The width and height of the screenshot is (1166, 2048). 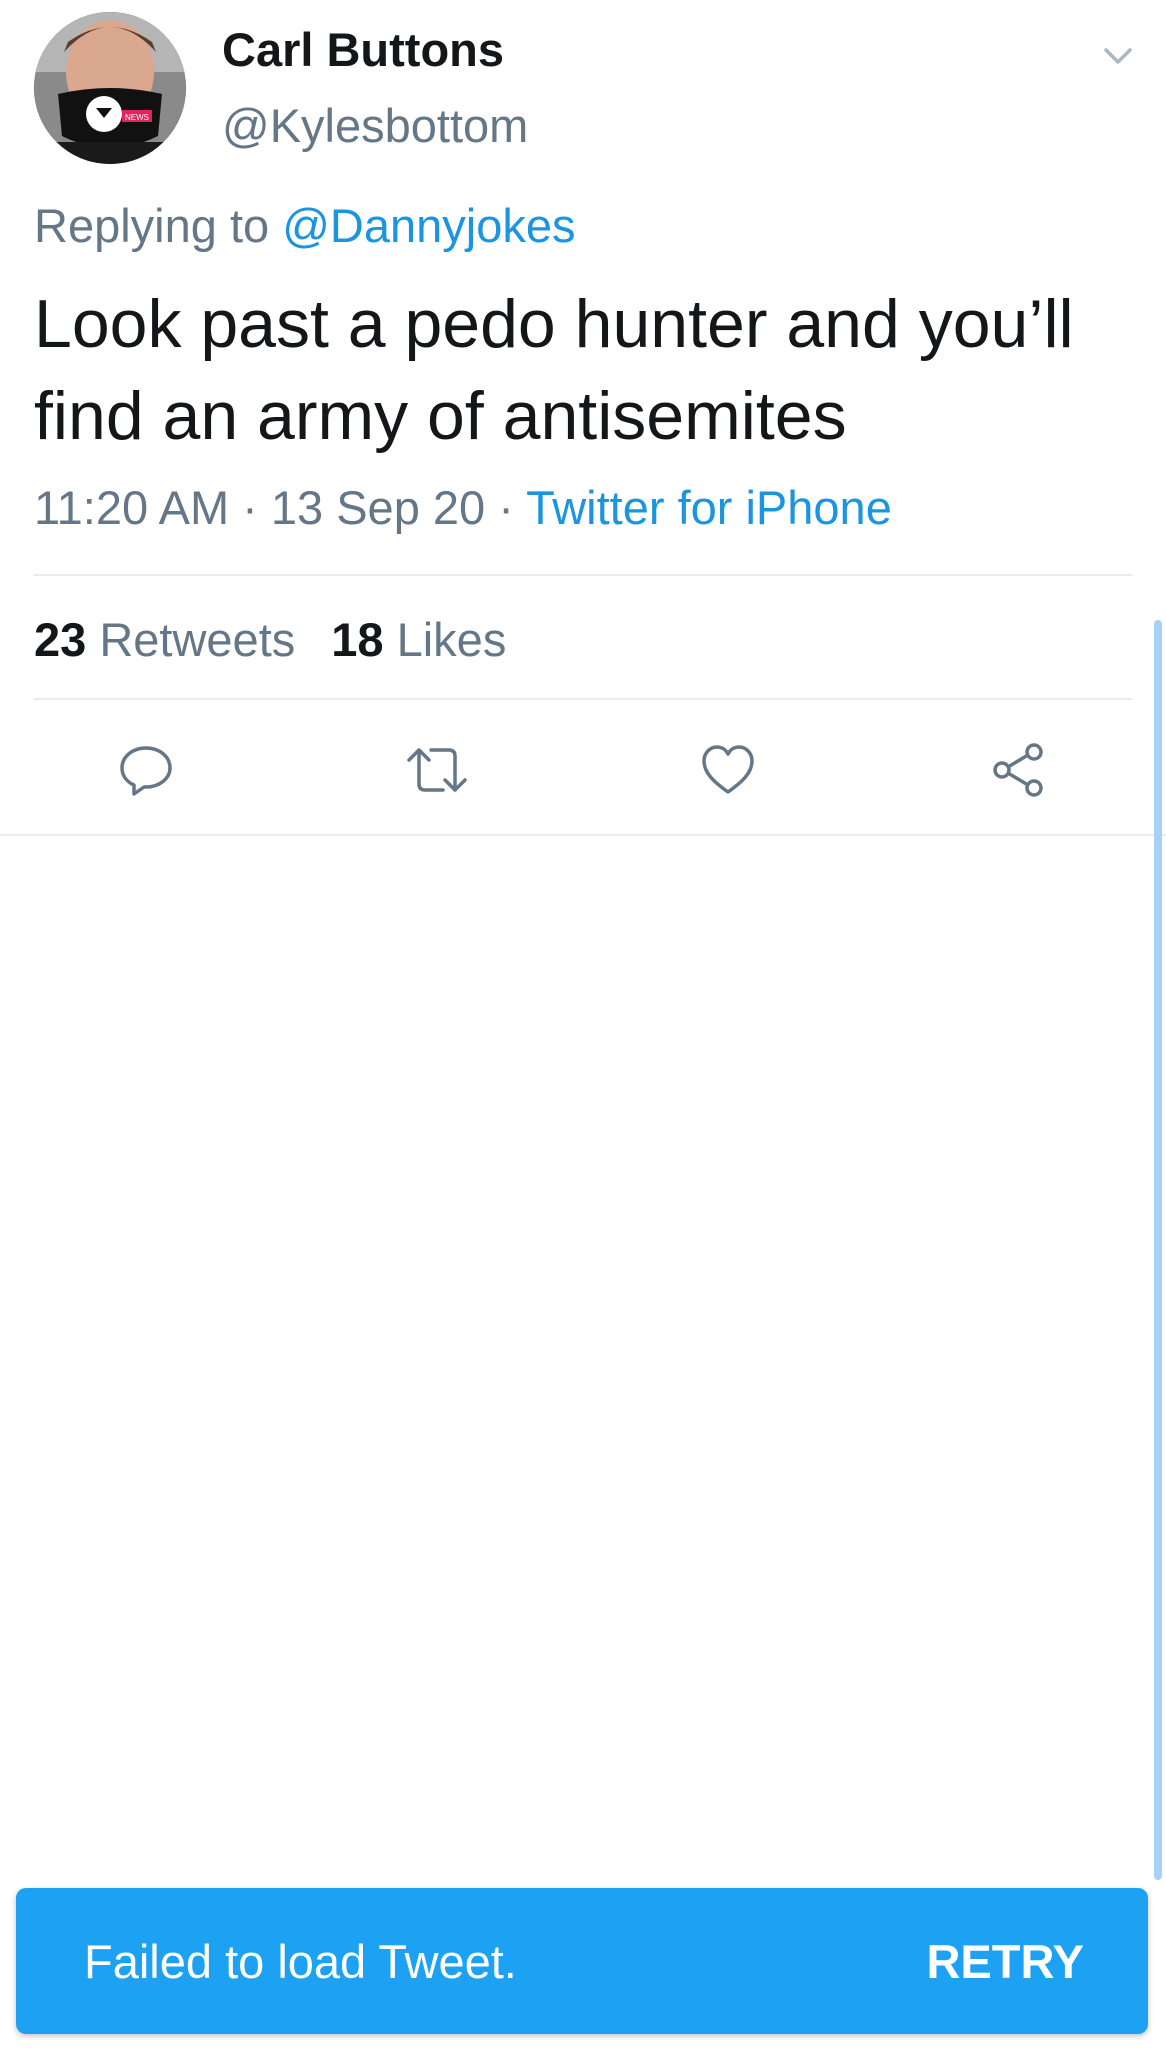 I want to click on retweets-count: 23, so click(x=60, y=639).